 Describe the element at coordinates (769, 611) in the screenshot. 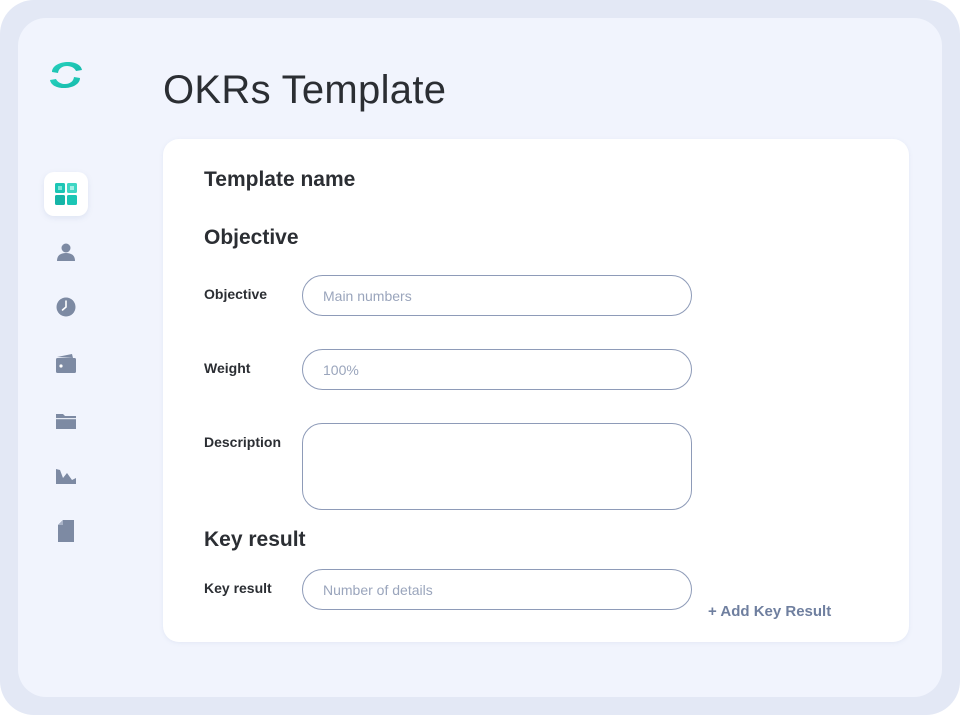

I see `add-key-result-button: + Add Key Result` at that location.